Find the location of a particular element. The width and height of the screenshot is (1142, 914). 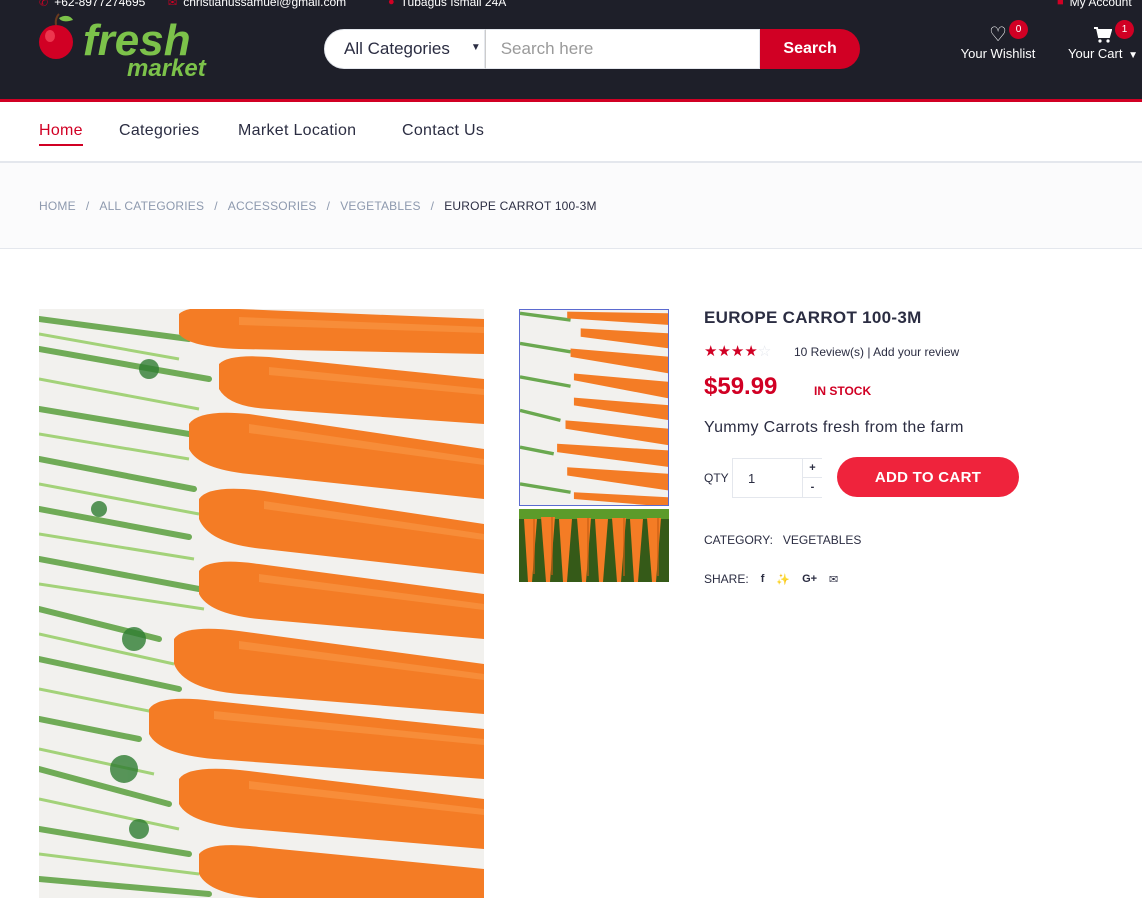

search-button: Search is located at coordinates (810, 49).